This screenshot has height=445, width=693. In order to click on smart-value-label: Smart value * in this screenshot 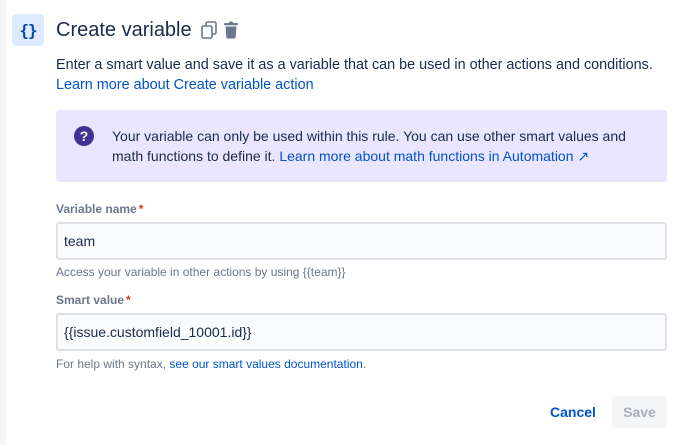, I will do `click(93, 300)`.